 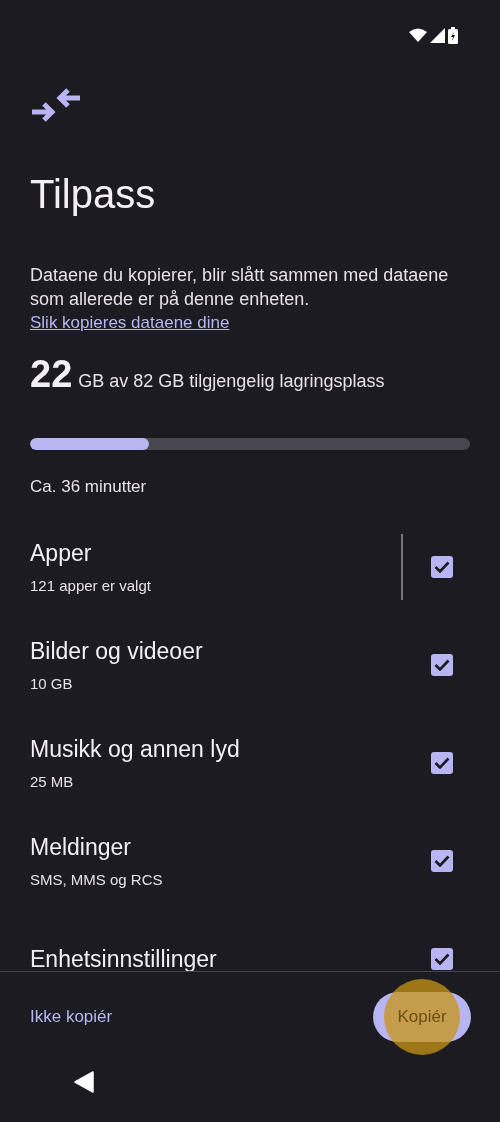 I want to click on item-subtitle: SMS, MMS og RCS, so click(x=96, y=879).